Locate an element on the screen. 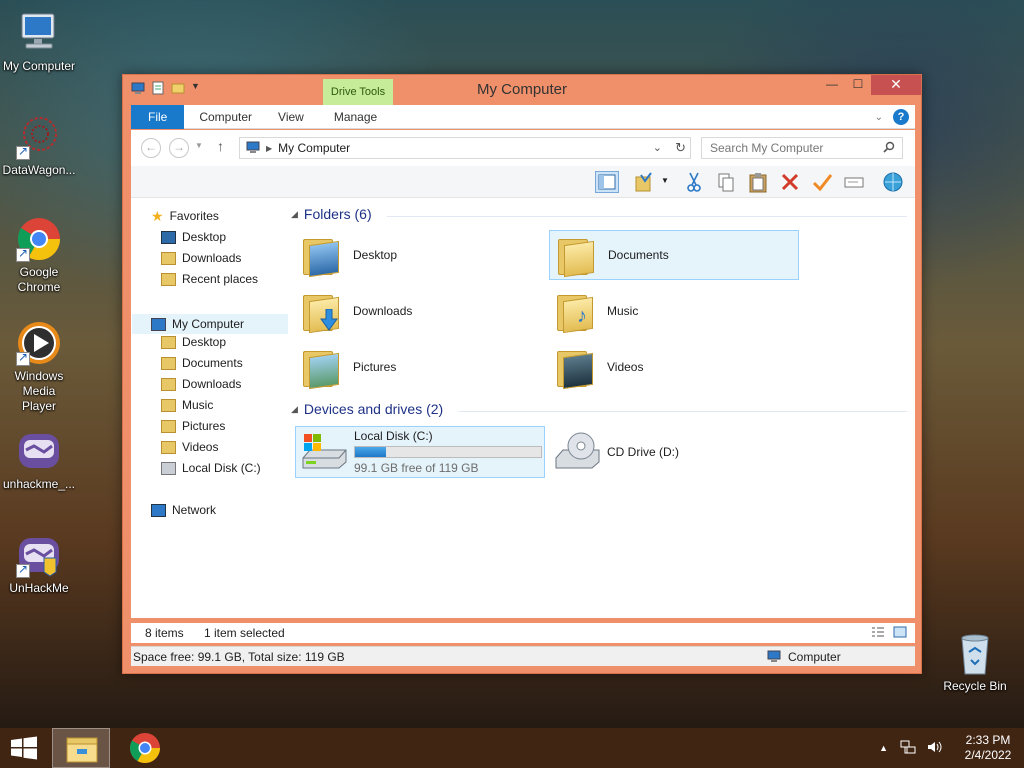  folder-tile-downloads: Downloads is located at coordinates (420, 311).